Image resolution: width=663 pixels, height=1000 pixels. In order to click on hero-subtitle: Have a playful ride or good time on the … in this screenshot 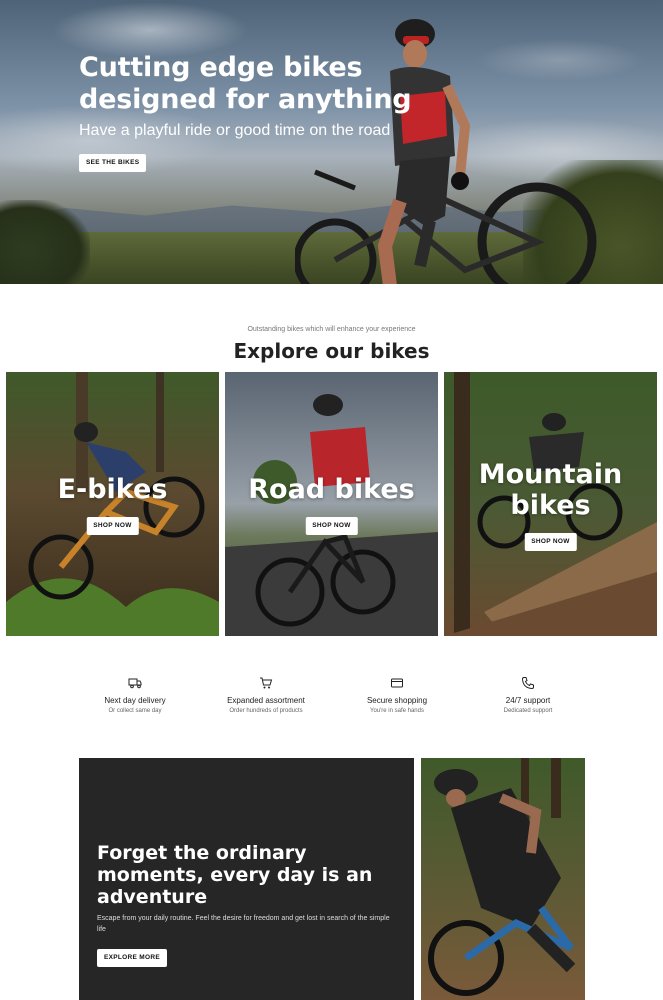, I will do `click(235, 130)`.